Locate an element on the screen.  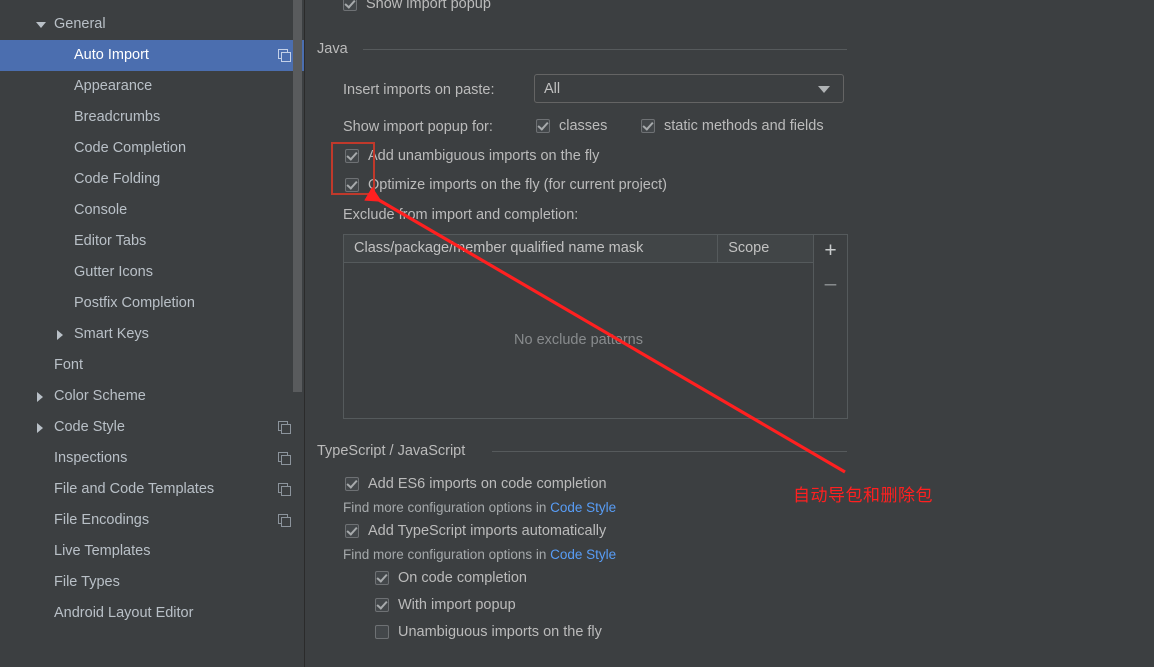
sidebar-item-file-and-code-templates: File and Code Templates is located at coordinates (152, 489).